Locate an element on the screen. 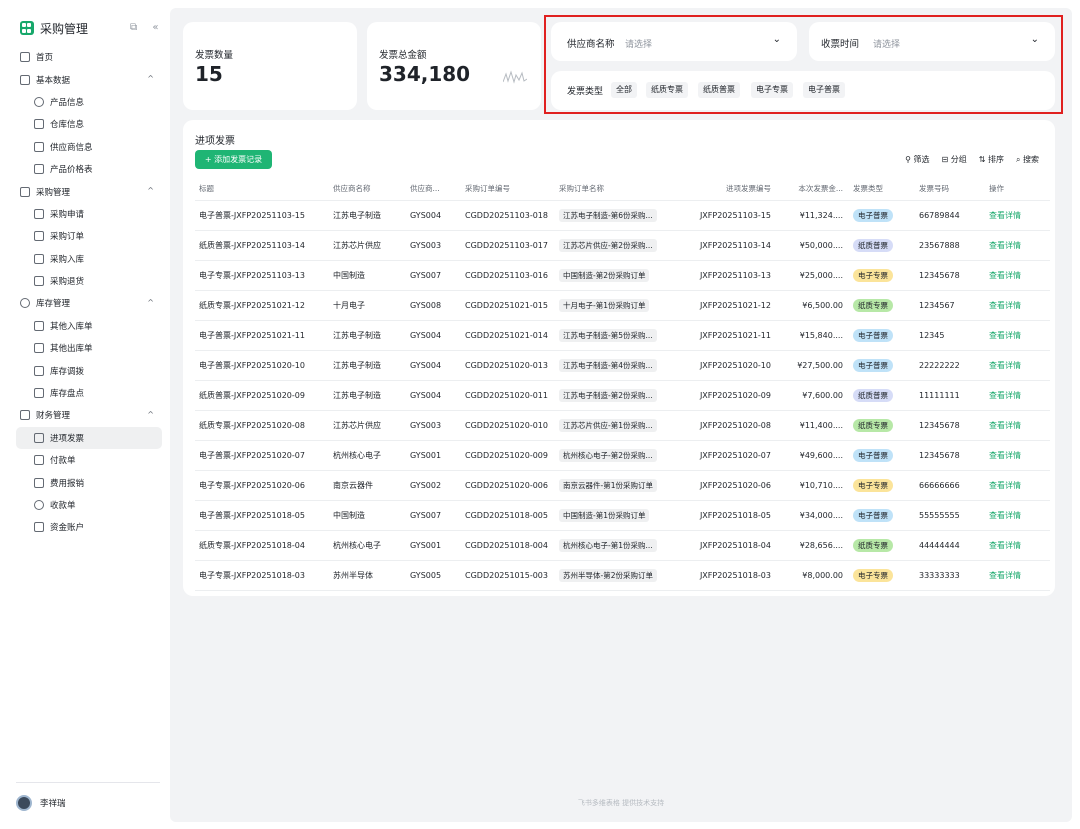  sidebar-subitem: 采购退货 is located at coordinates (89, 281).